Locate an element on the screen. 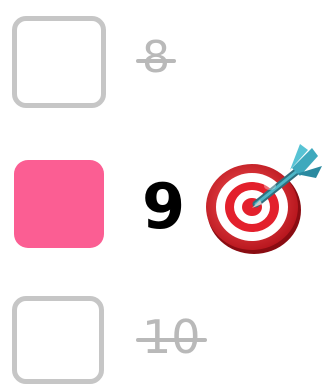  number-label-8: 8 is located at coordinates (156, 58).